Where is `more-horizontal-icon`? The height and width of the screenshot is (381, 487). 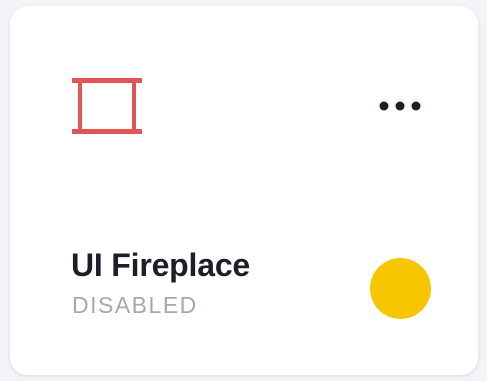
more-horizontal-icon is located at coordinates (400, 106).